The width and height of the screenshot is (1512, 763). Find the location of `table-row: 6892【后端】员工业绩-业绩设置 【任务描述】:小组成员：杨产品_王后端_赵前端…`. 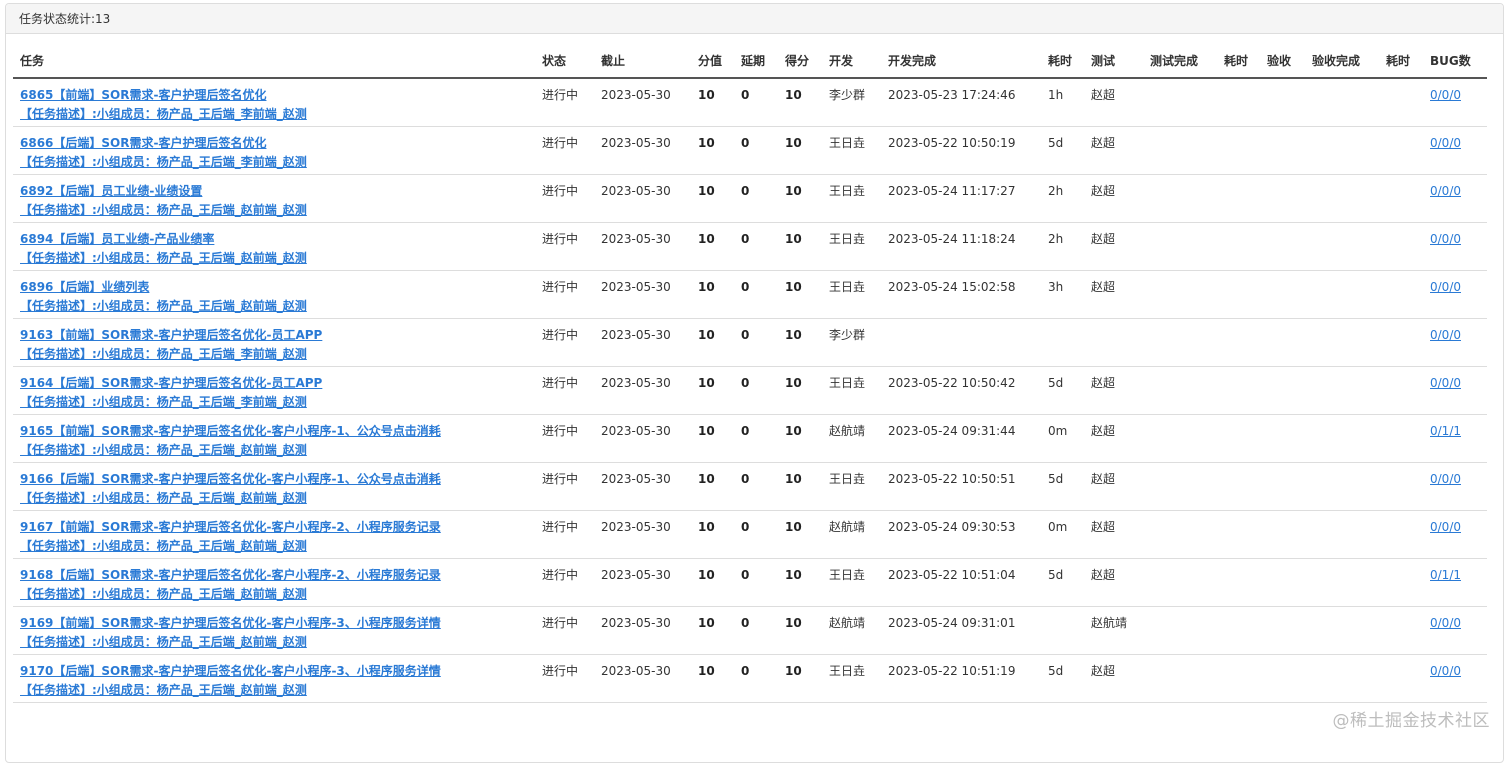

table-row: 6892【后端】员工业绩-业绩设置 【任务描述】:小组成员：杨产品_王后端_赵前端… is located at coordinates (750, 198).